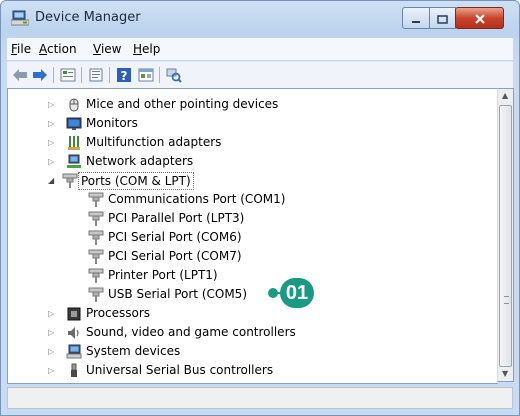 The image size is (520, 416). I want to click on forward-button, so click(40, 75).